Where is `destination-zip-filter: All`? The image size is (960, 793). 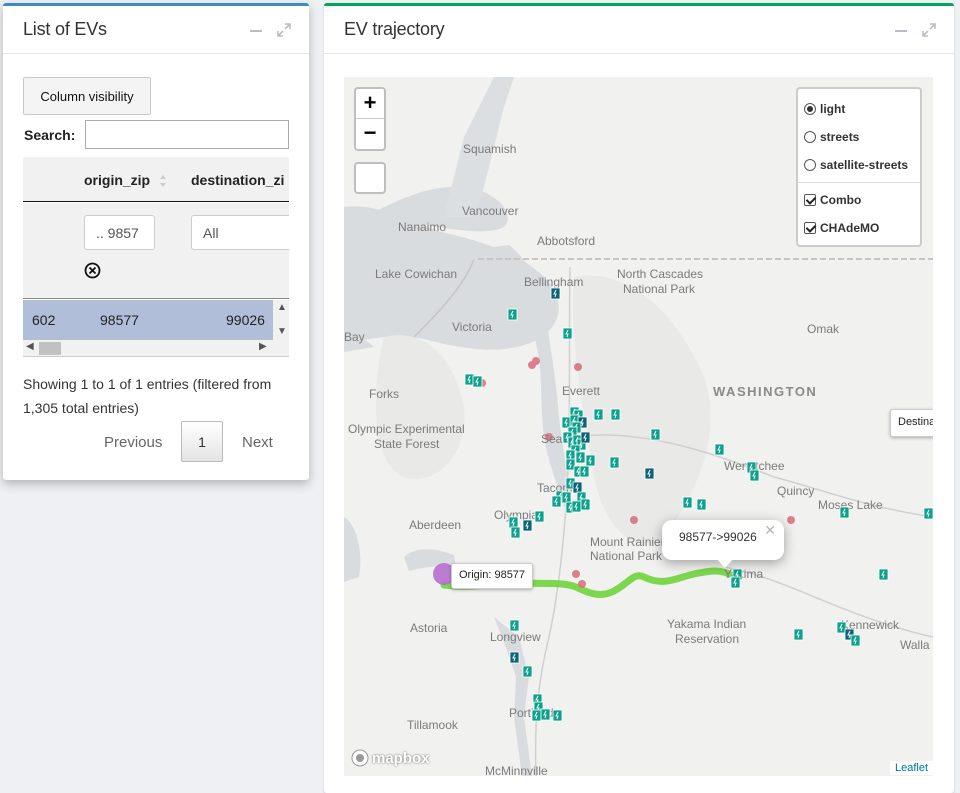
destination-zip-filter: All is located at coordinates (240, 232).